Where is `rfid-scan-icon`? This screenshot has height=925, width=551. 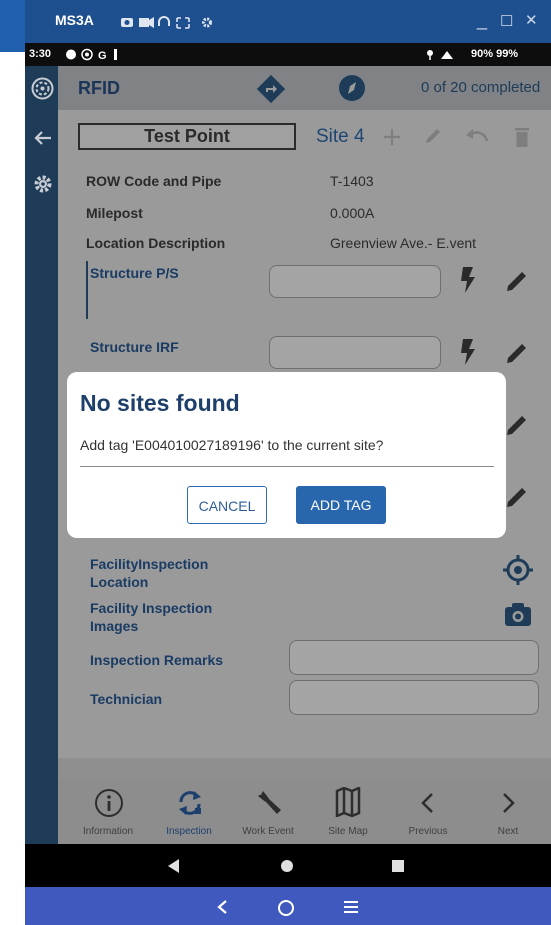
rfid-scan-icon is located at coordinates (42, 88).